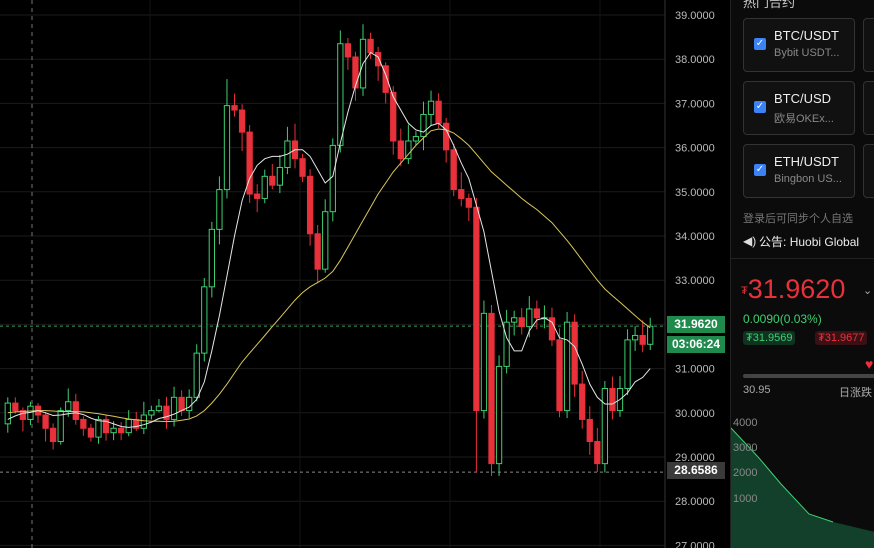  Describe the element at coordinates (796, 289) in the screenshot. I see `last-price-value: 31.9620` at that location.